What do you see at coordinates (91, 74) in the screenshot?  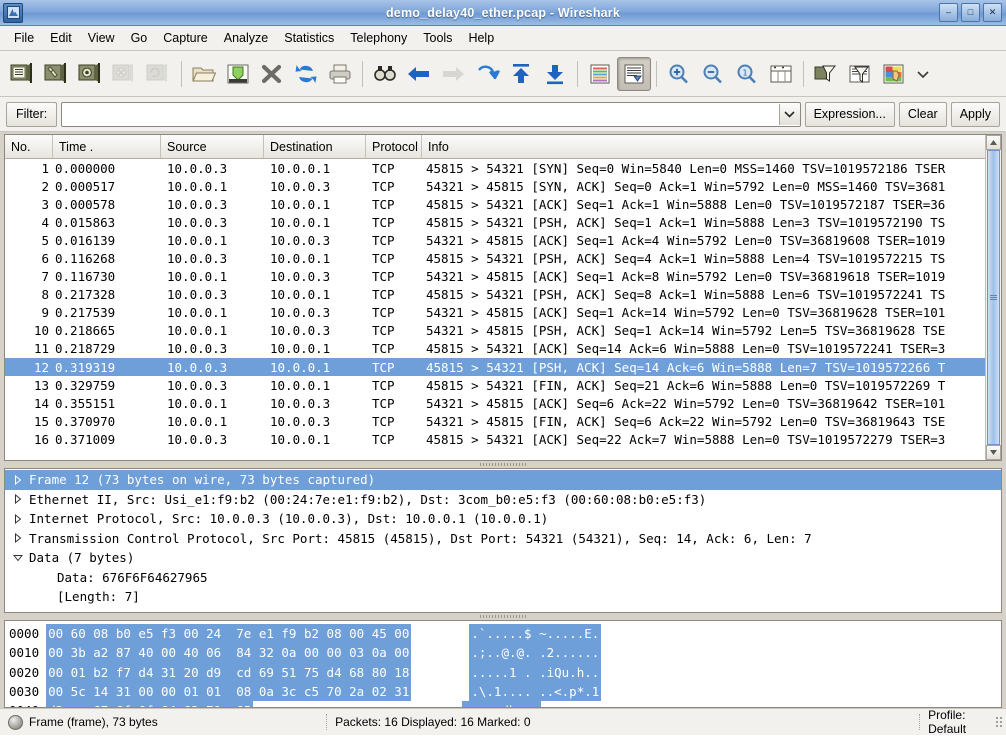 I see `start-capture-icon` at bounding box center [91, 74].